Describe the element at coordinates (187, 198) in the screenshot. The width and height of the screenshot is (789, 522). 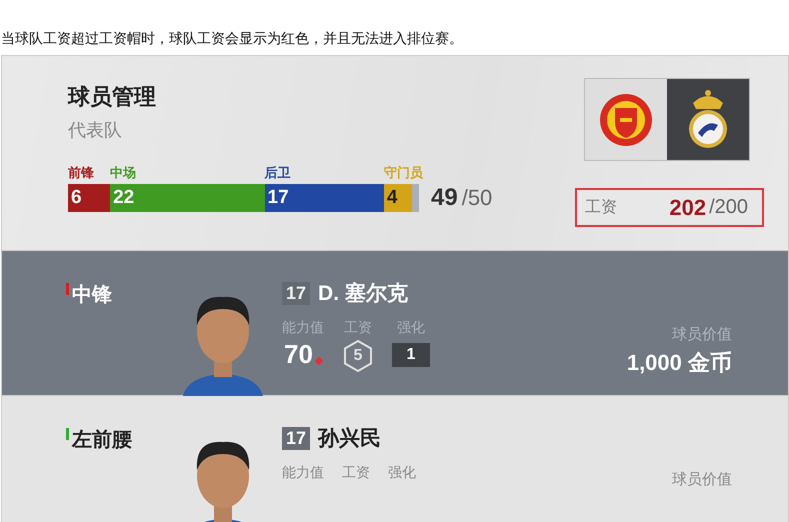
I see `position-count: 22` at that location.